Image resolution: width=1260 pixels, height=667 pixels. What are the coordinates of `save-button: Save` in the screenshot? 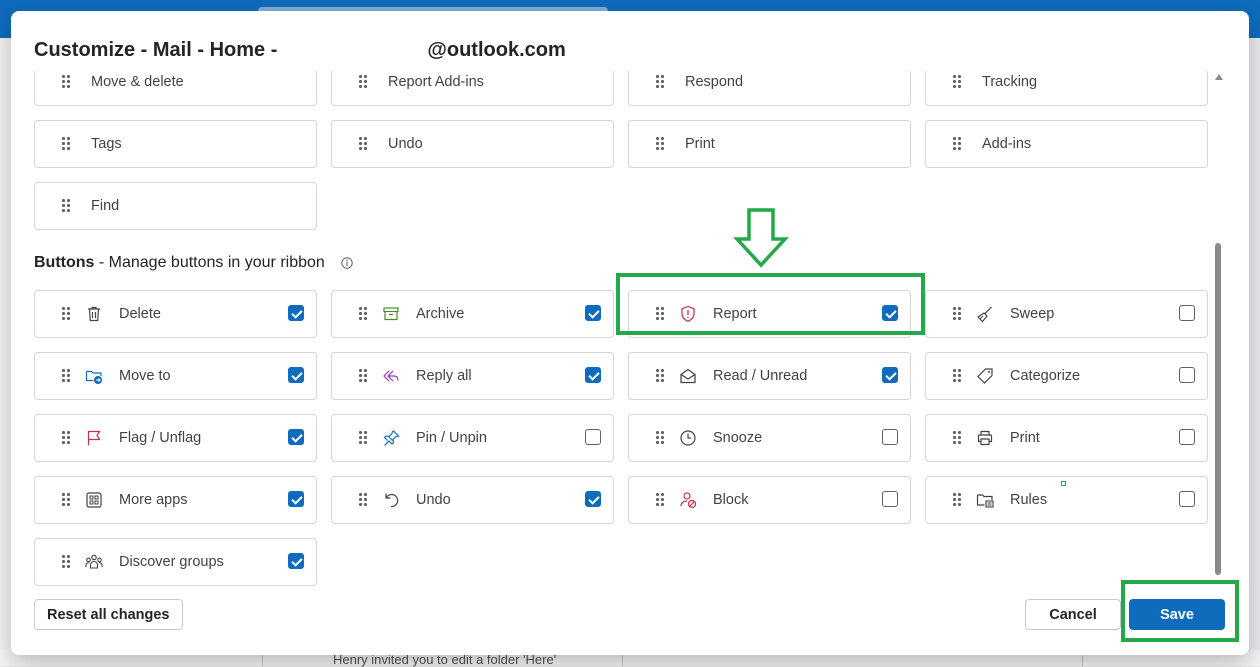 It's located at (1177, 614).